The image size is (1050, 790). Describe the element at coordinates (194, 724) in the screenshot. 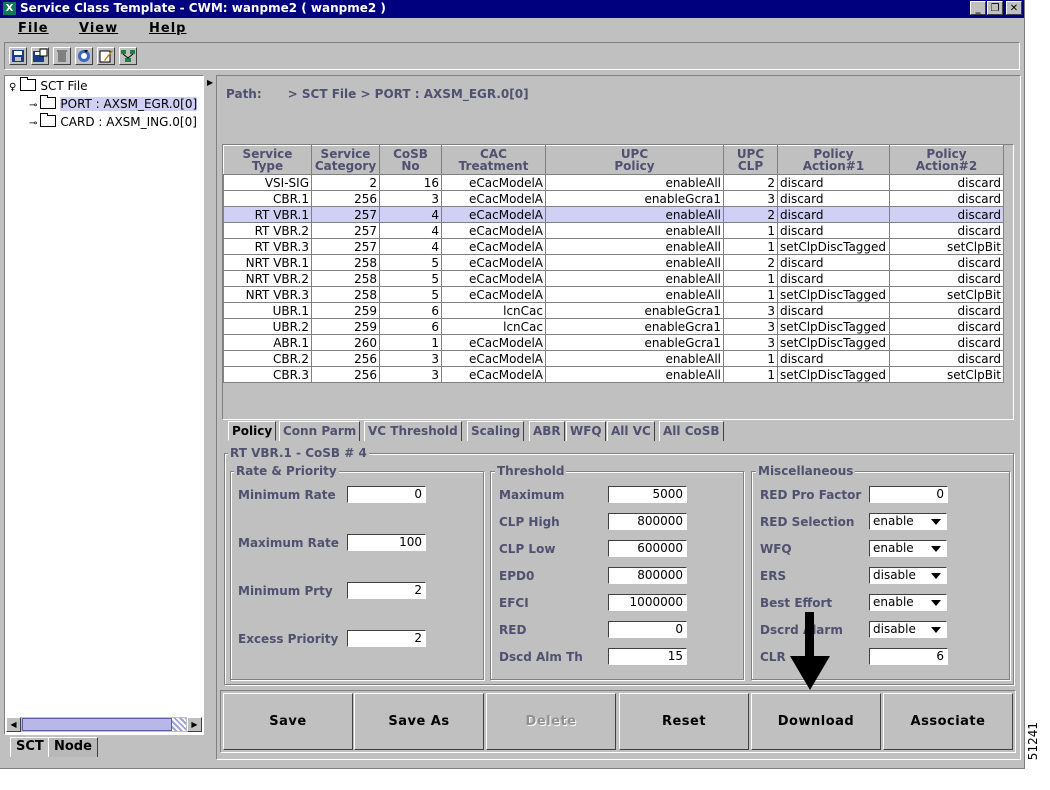

I see `scroll-right-icon: ▶` at that location.